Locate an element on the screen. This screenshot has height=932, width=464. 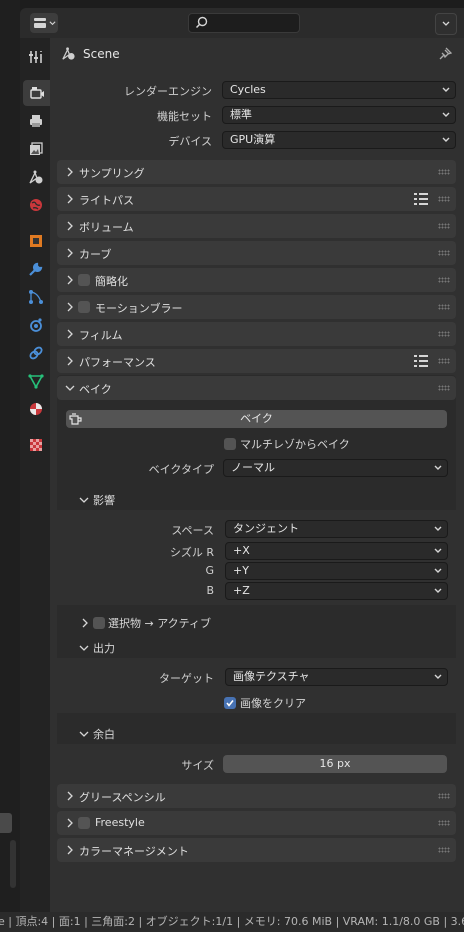
tab-constraints is located at coordinates (36, 353).